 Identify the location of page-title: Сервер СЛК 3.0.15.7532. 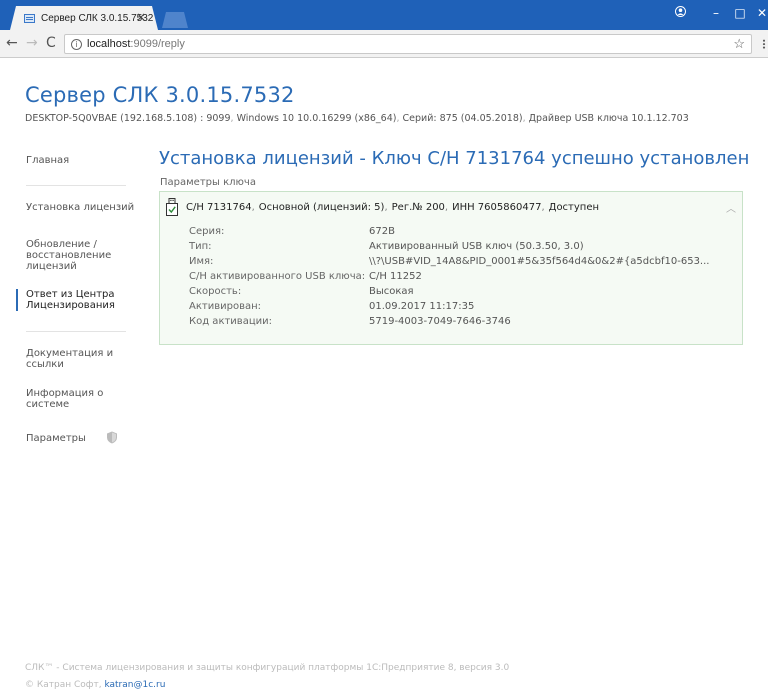
(160, 95).